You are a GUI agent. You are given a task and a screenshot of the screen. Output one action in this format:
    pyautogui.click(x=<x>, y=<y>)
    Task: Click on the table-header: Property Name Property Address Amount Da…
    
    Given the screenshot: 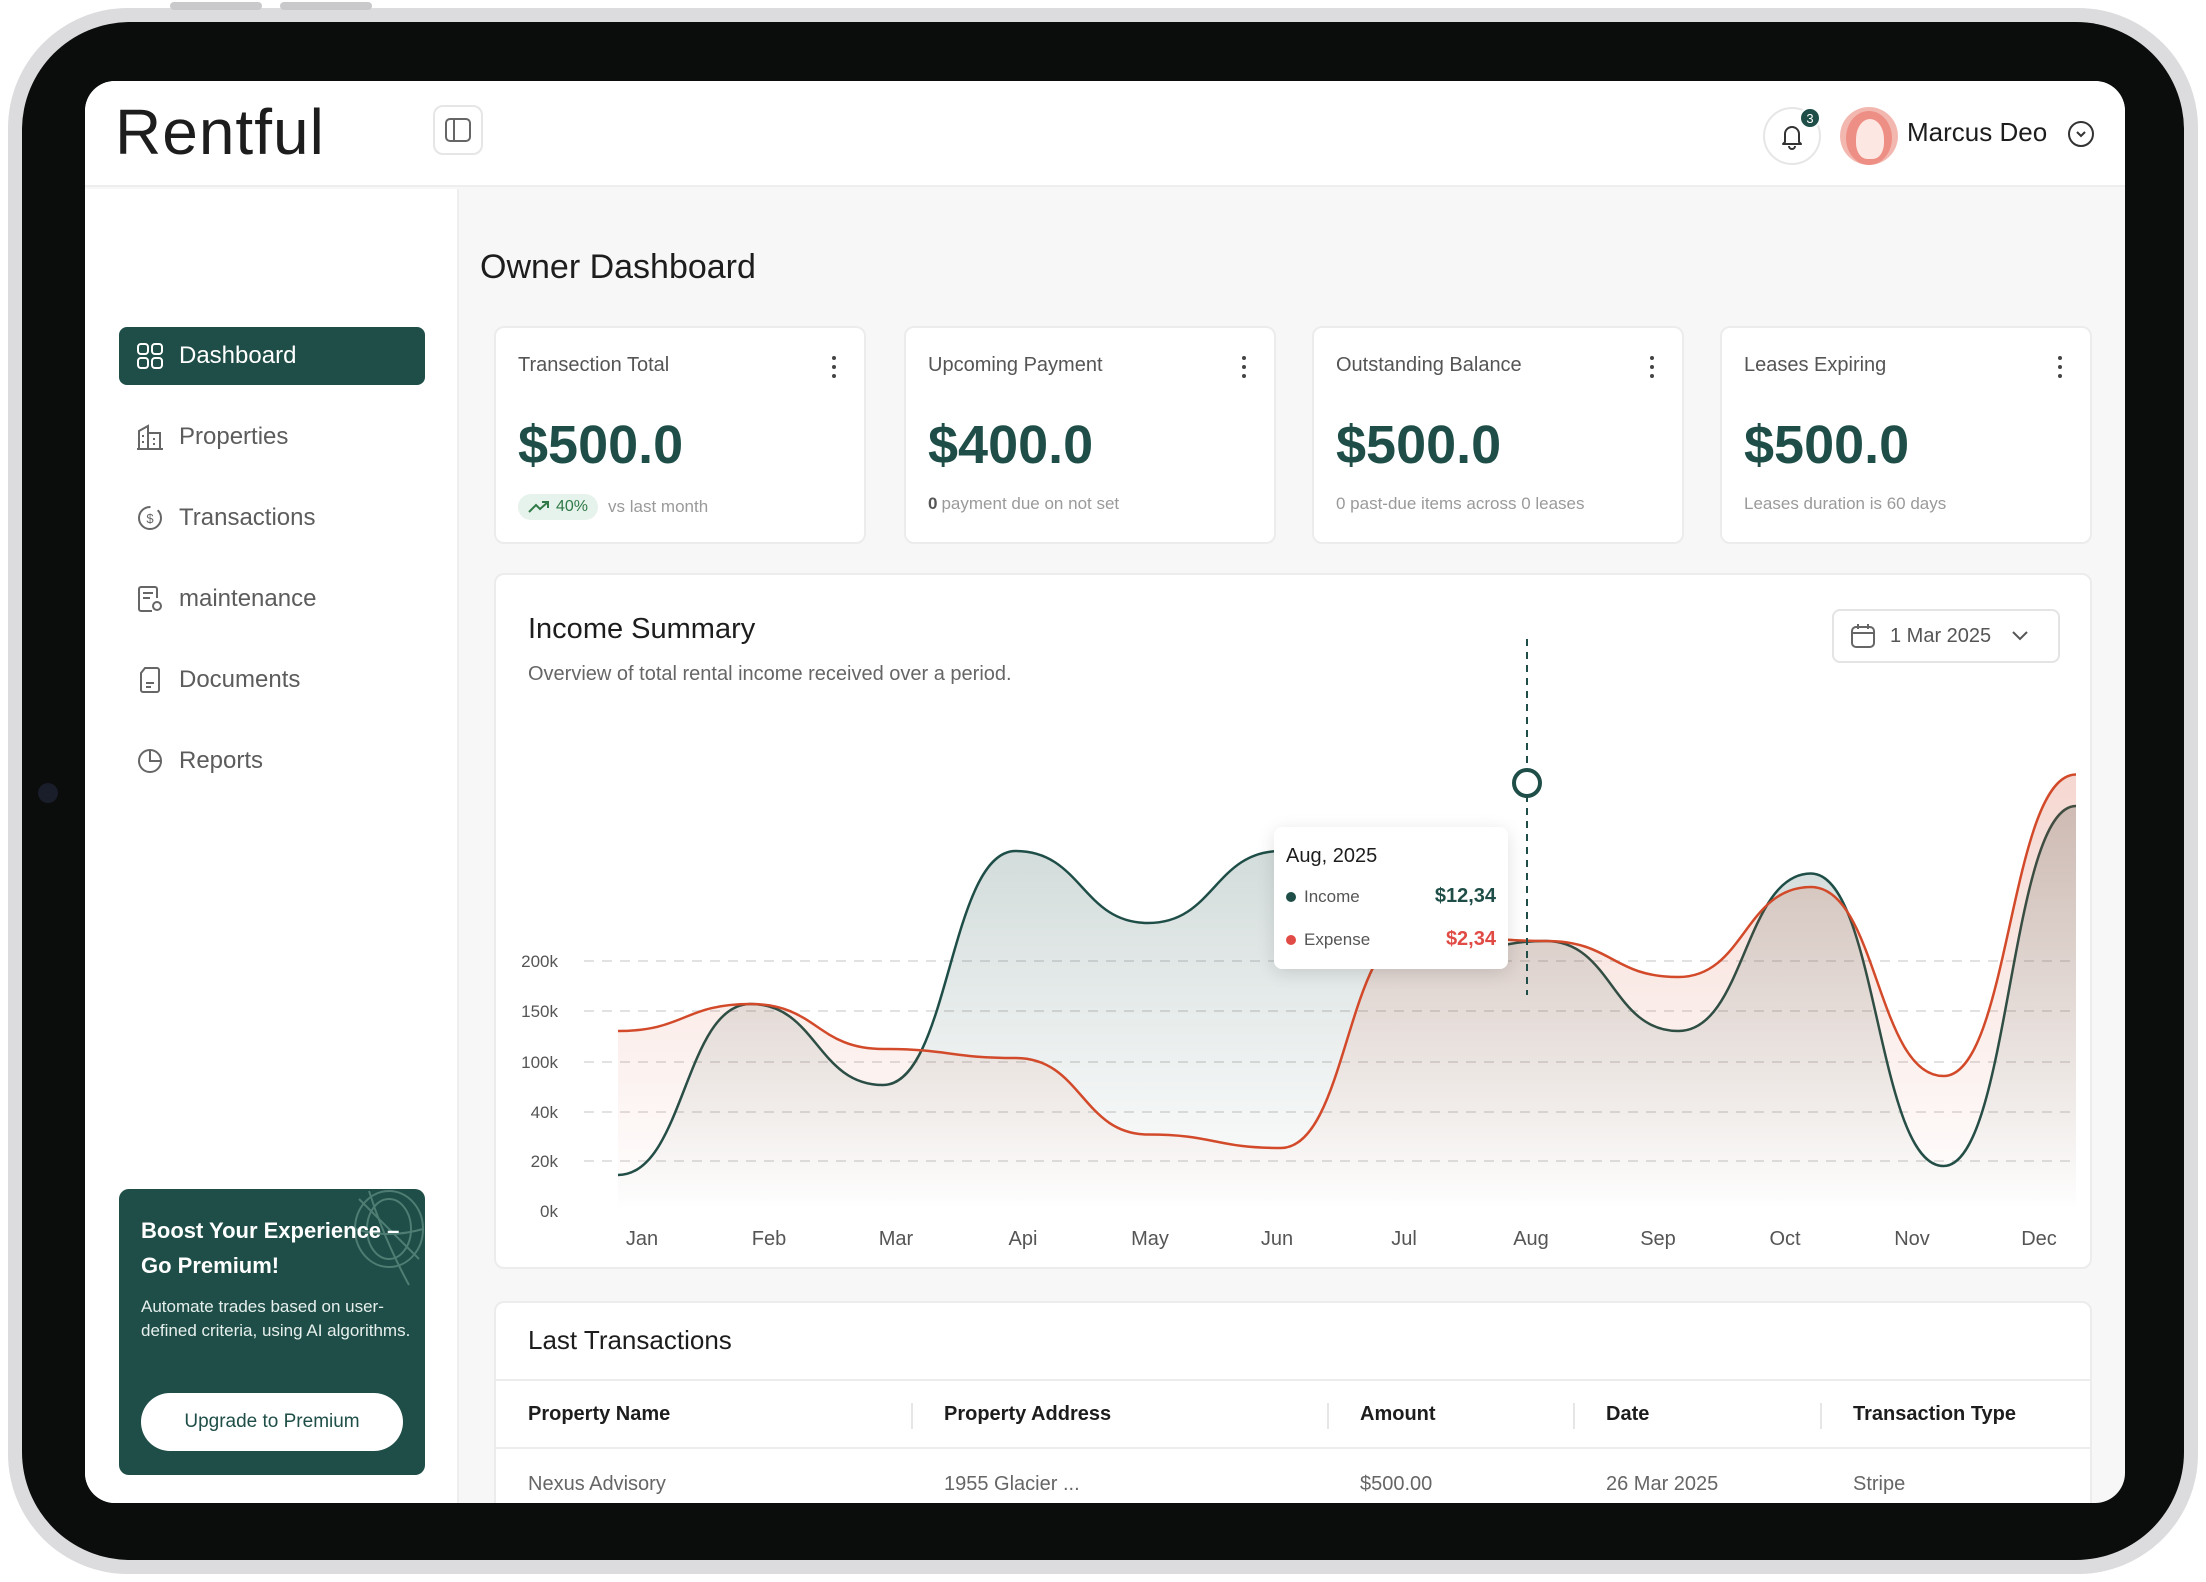 What is the action you would take?
    pyautogui.click(x=1294, y=1414)
    